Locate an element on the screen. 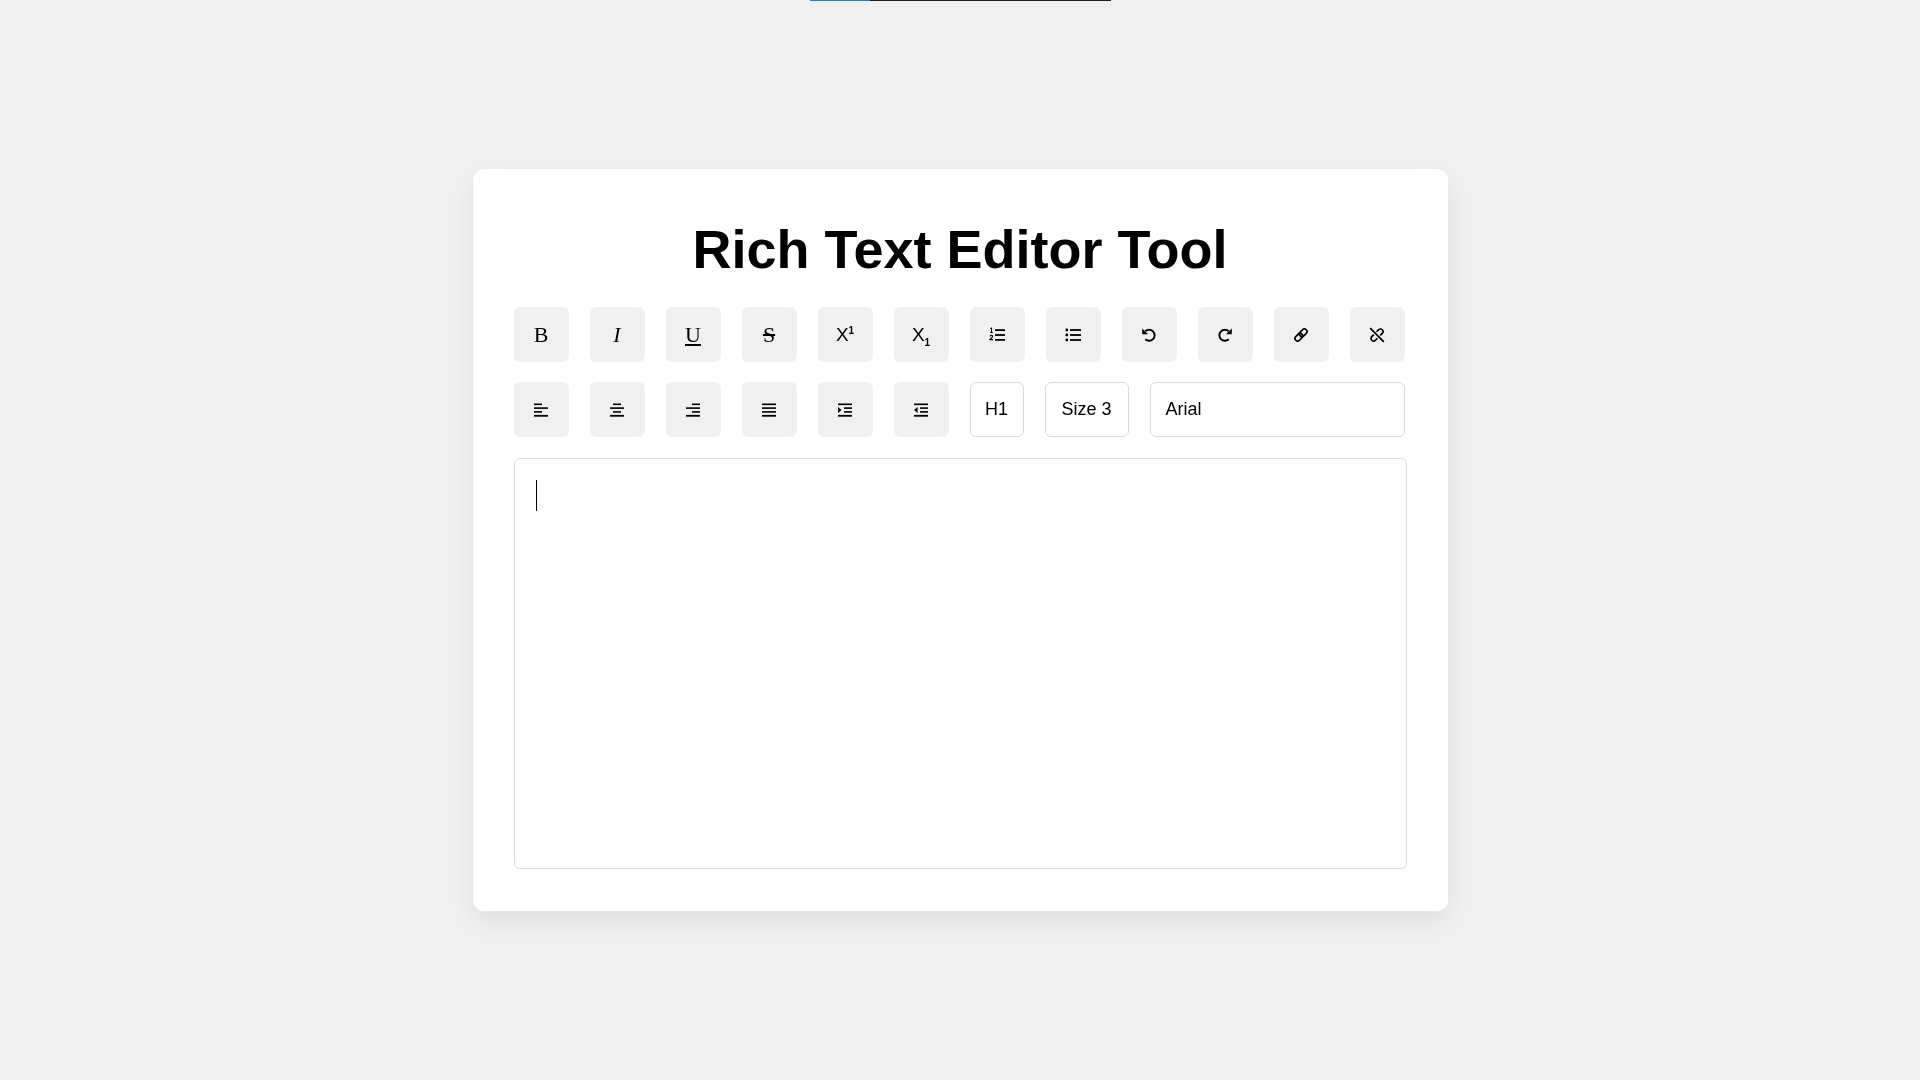 The image size is (1920, 1080). link-icon is located at coordinates (1301, 334).